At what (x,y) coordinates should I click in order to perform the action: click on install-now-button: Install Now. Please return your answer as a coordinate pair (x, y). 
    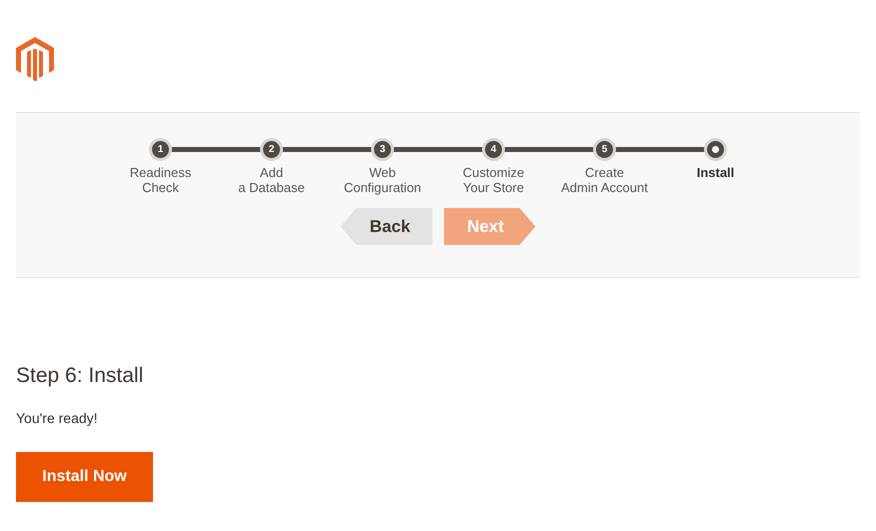
    Looking at the image, I should click on (84, 477).